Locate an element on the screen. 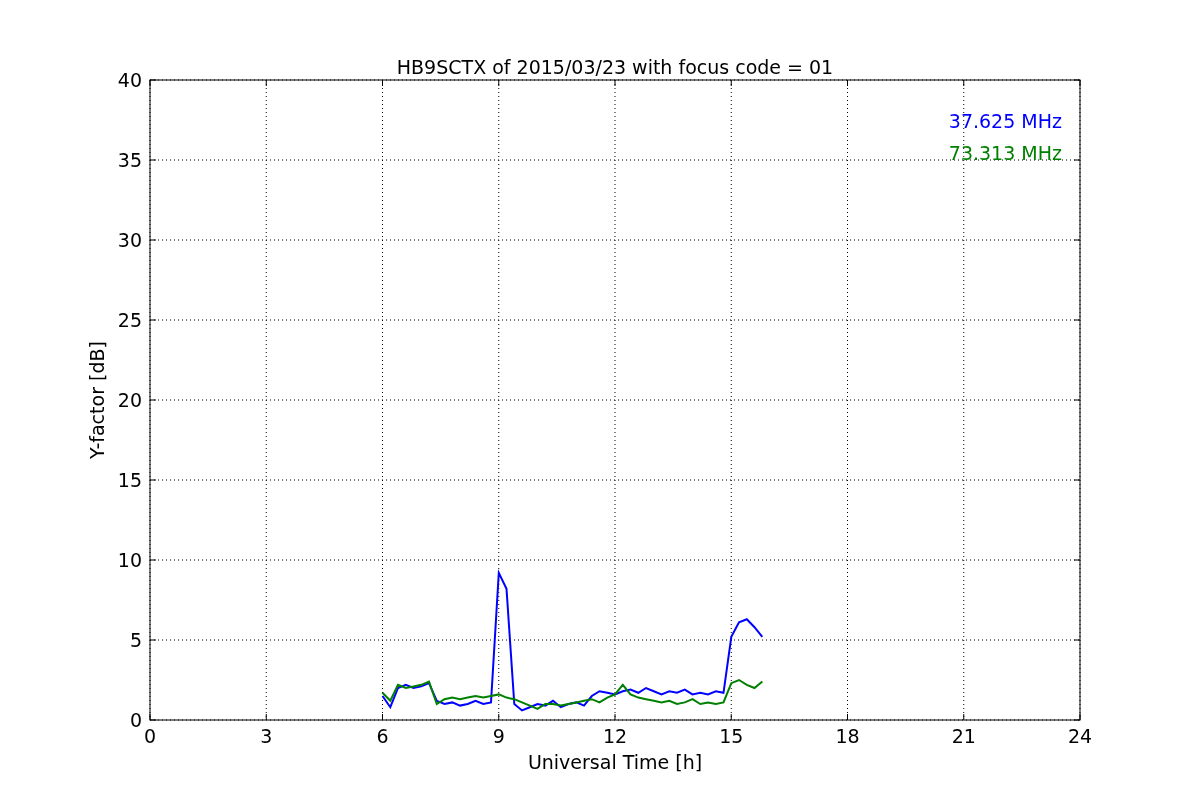 This screenshot has width=1200, height=800. y-tick-label: 40 is located at coordinates (129, 80).